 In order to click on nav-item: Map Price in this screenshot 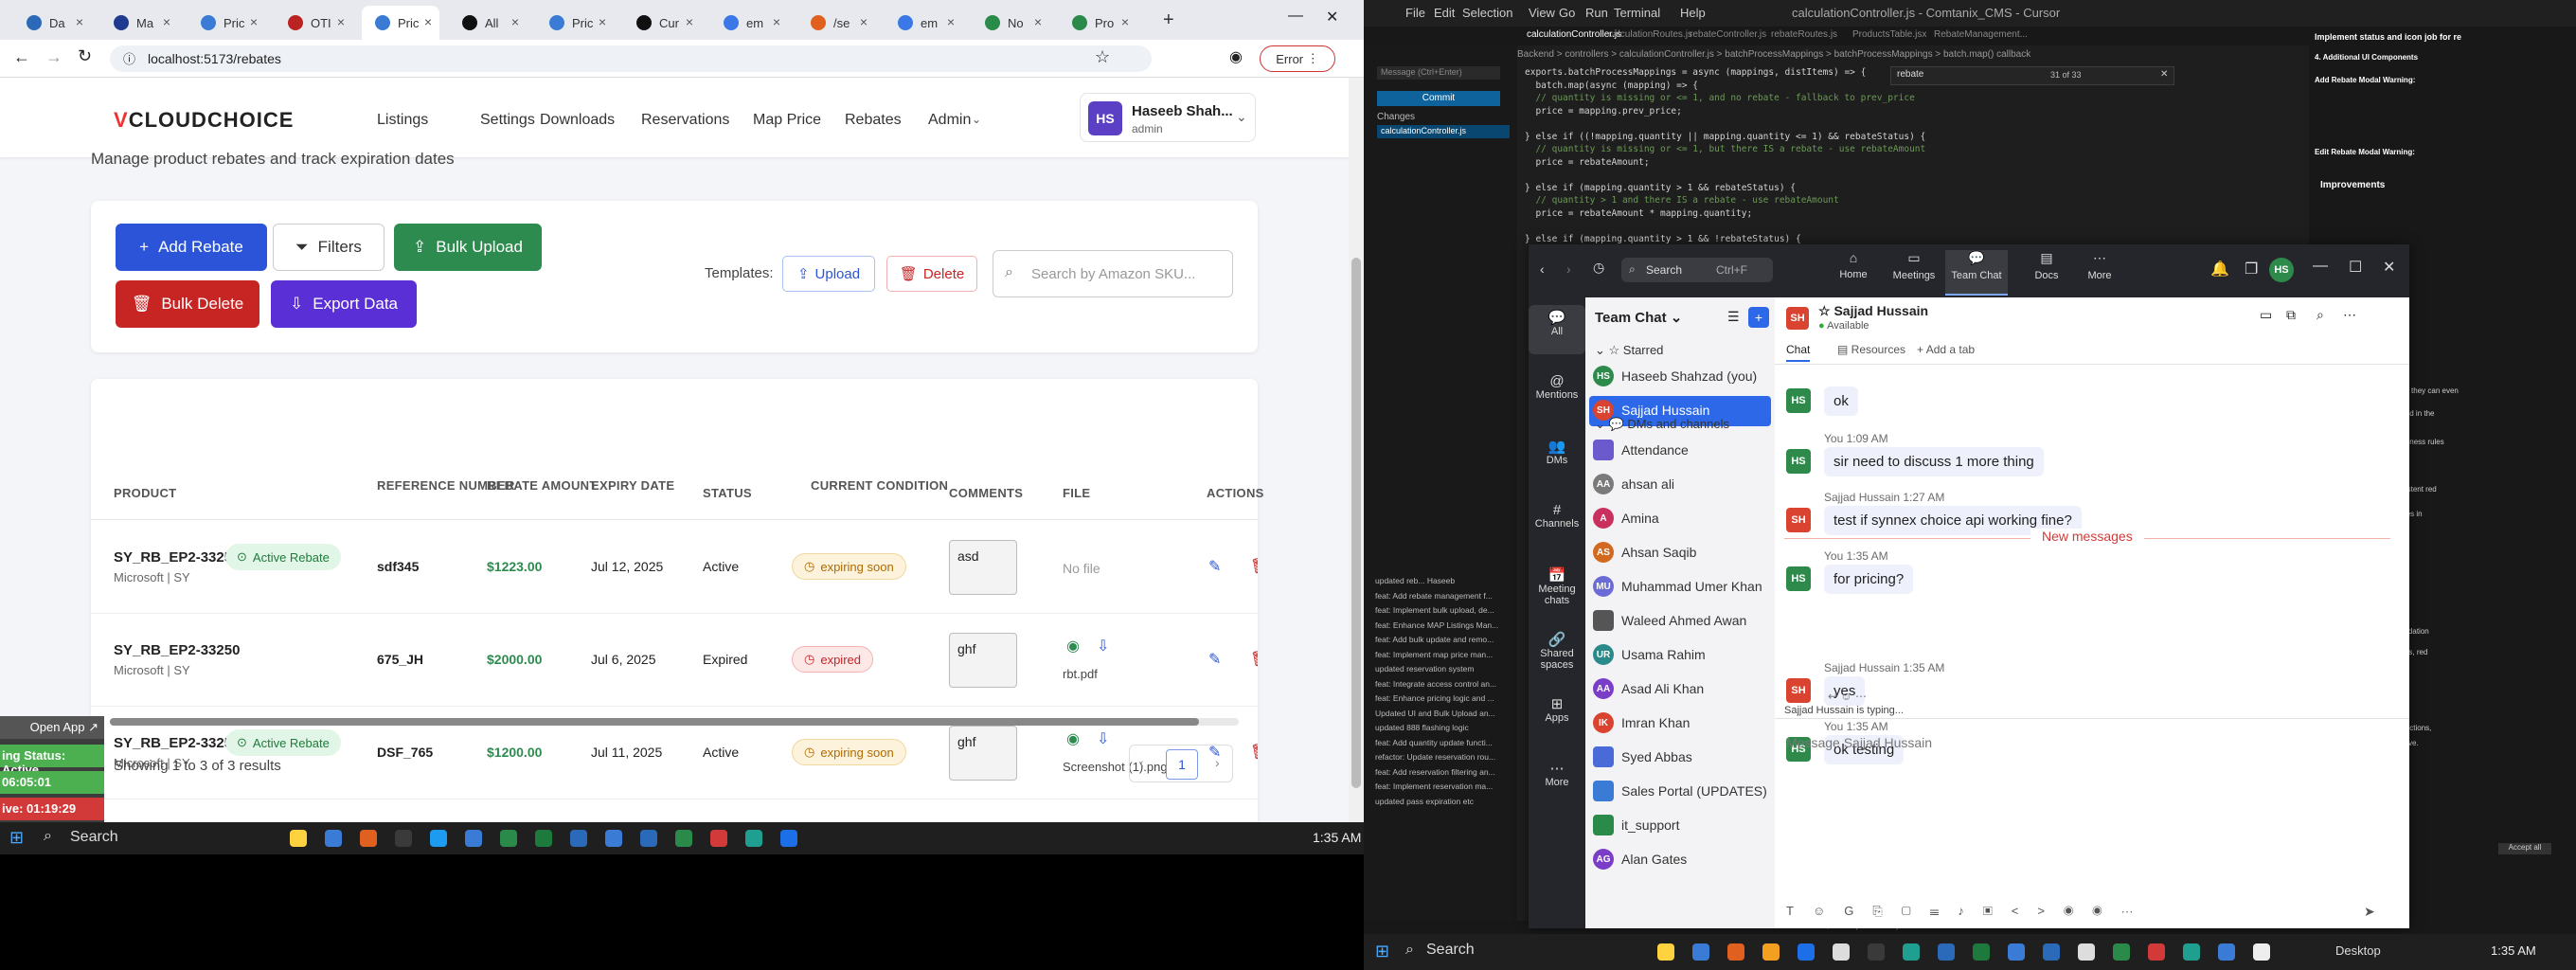, I will do `click(787, 120)`.